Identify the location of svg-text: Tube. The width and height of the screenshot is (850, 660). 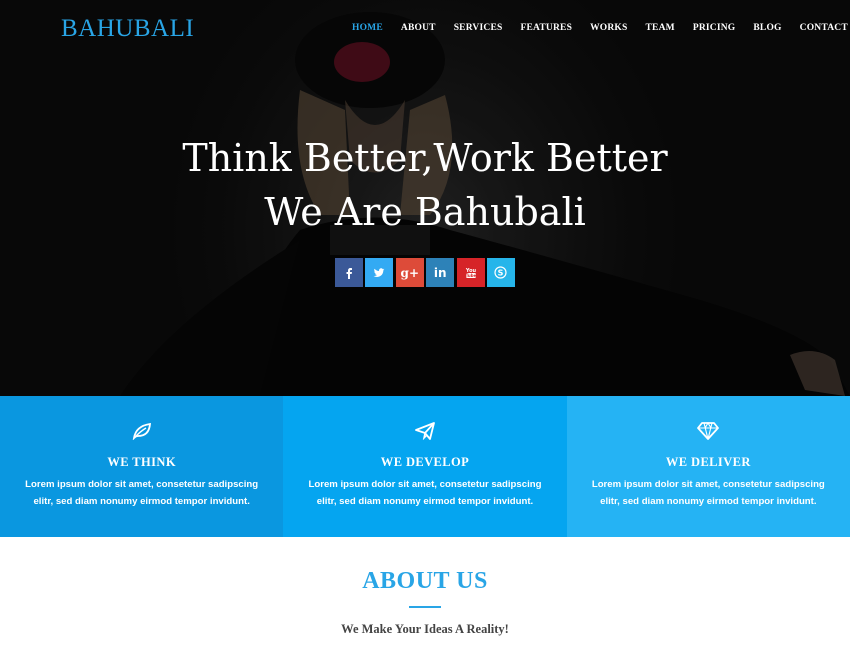
(470, 275).